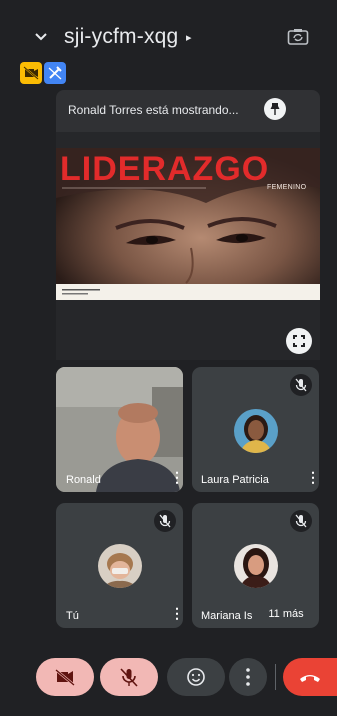  Describe the element at coordinates (310, 677) in the screenshot. I see `hang-up-button` at that location.